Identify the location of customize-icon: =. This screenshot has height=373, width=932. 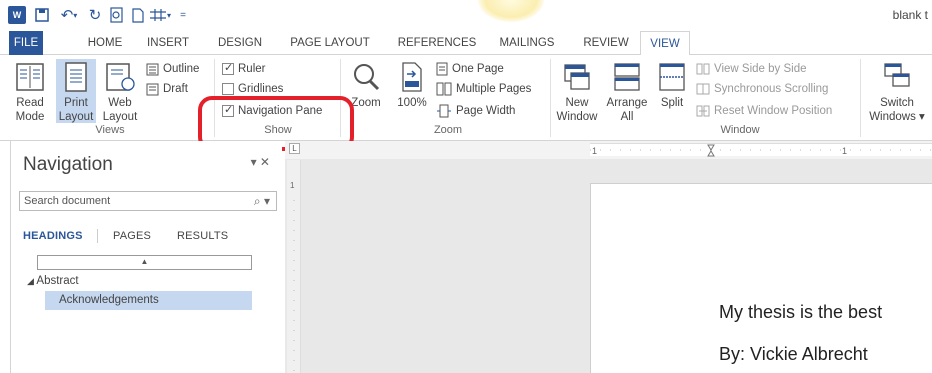
(183, 15).